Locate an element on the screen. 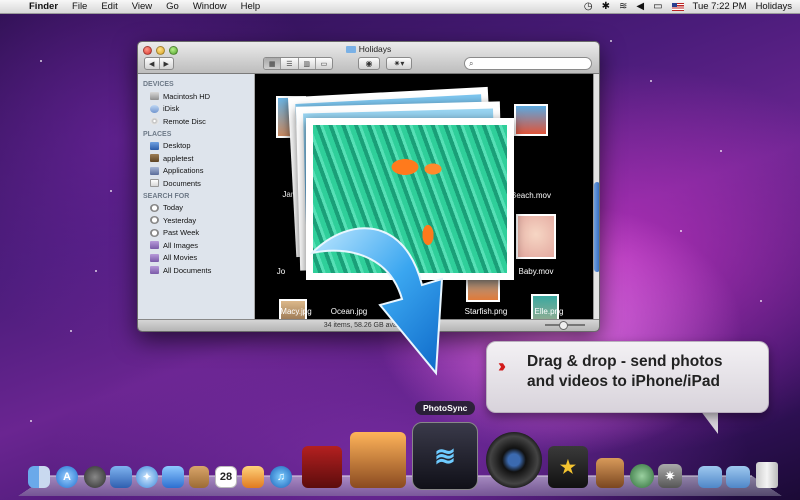  sidebar-item-applications: Applications is located at coordinates (196, 171).